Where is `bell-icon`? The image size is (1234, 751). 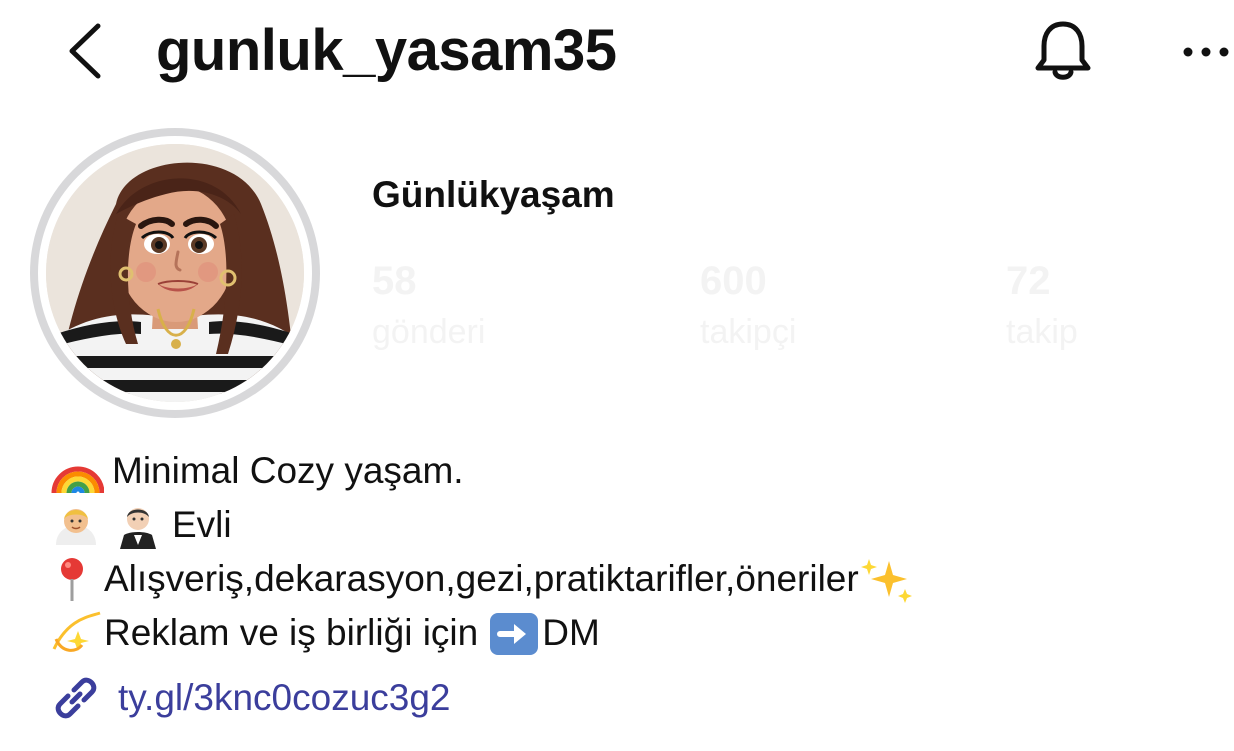 bell-icon is located at coordinates (1063, 50).